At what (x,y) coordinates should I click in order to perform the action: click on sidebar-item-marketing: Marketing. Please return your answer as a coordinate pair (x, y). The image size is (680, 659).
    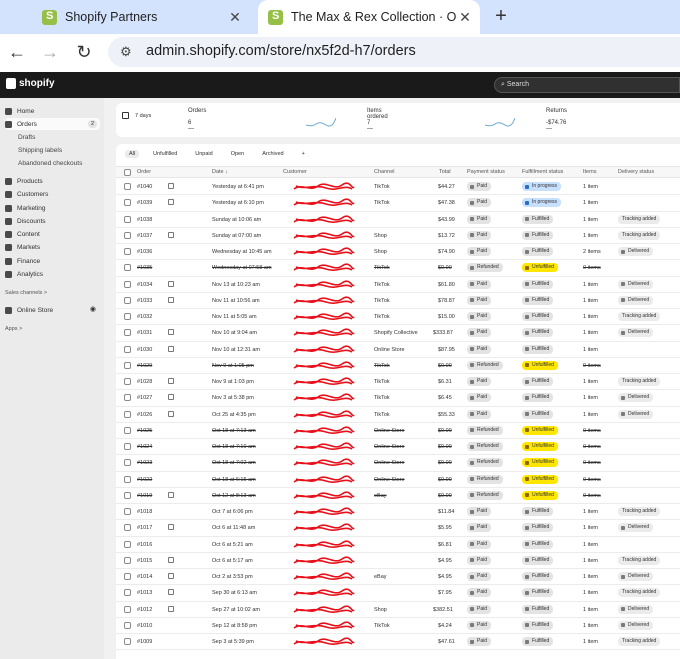
    Looking at the image, I should click on (52, 208).